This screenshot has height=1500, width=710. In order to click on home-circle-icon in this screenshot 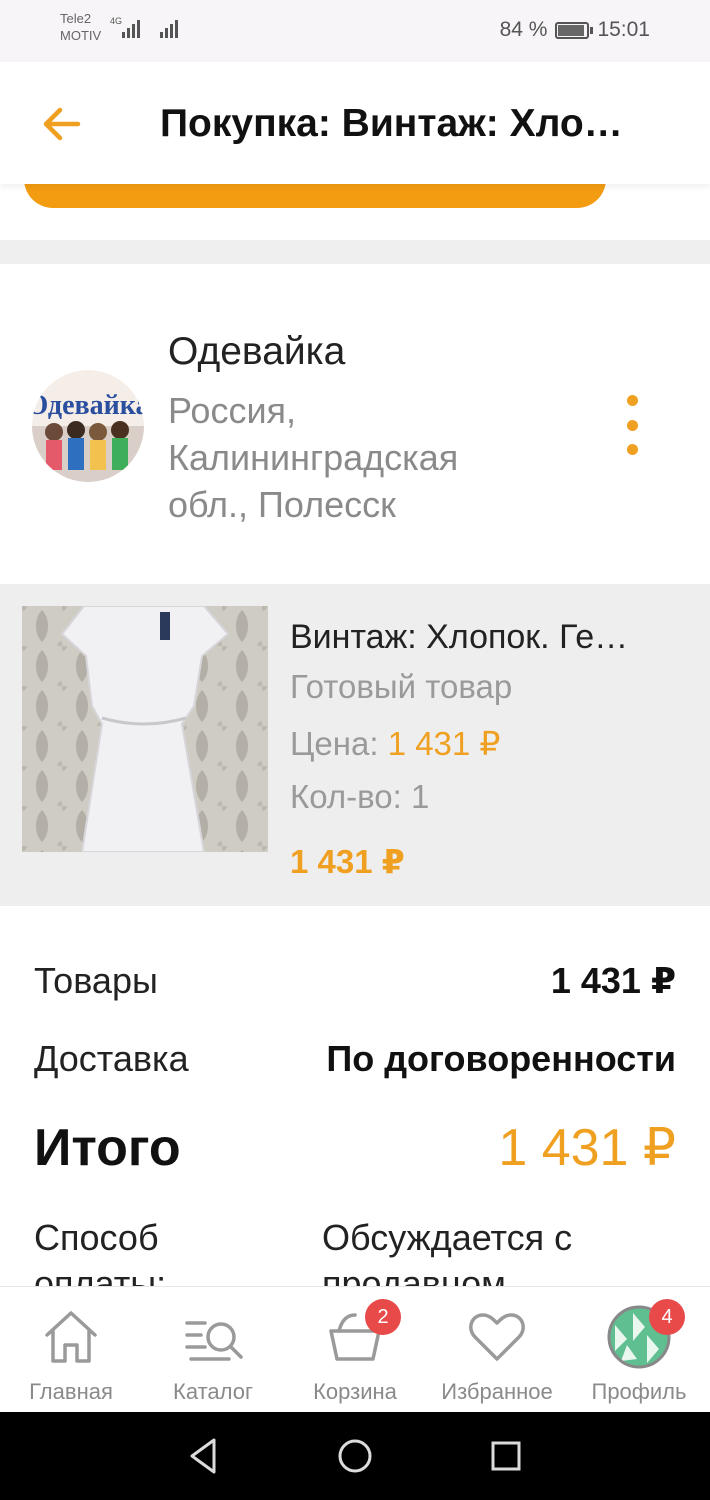, I will do `click(355, 1456)`.